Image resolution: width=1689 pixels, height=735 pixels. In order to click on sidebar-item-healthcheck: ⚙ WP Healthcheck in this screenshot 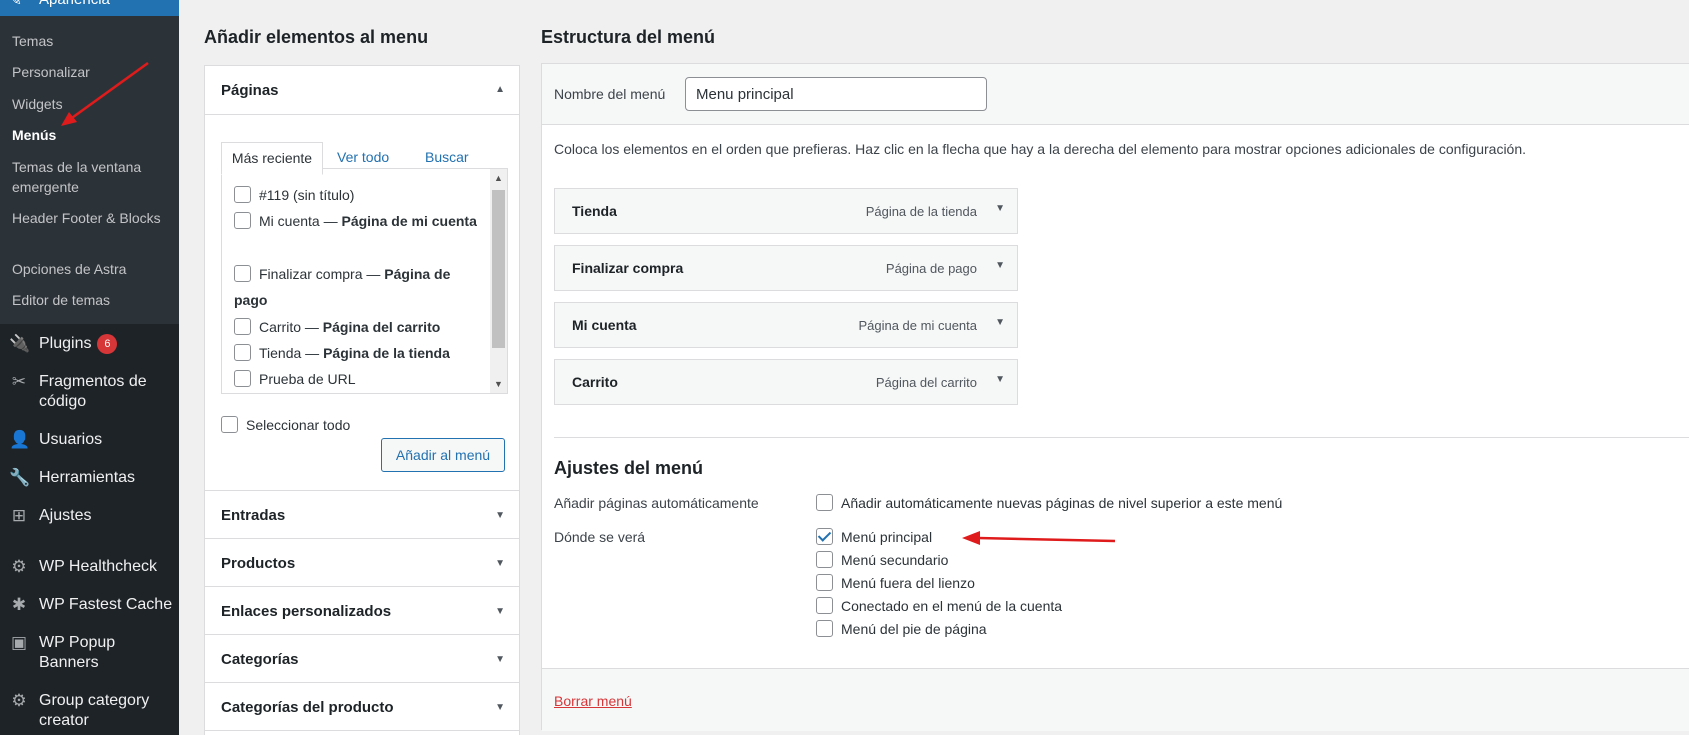, I will do `click(89, 567)`.